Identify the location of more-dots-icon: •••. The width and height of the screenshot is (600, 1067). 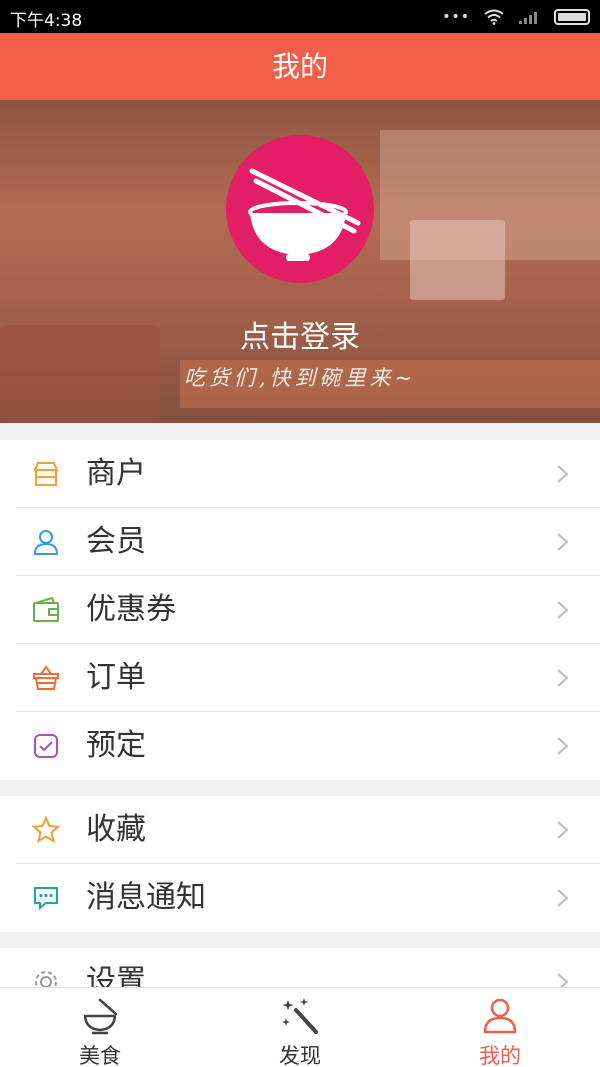
(456, 17).